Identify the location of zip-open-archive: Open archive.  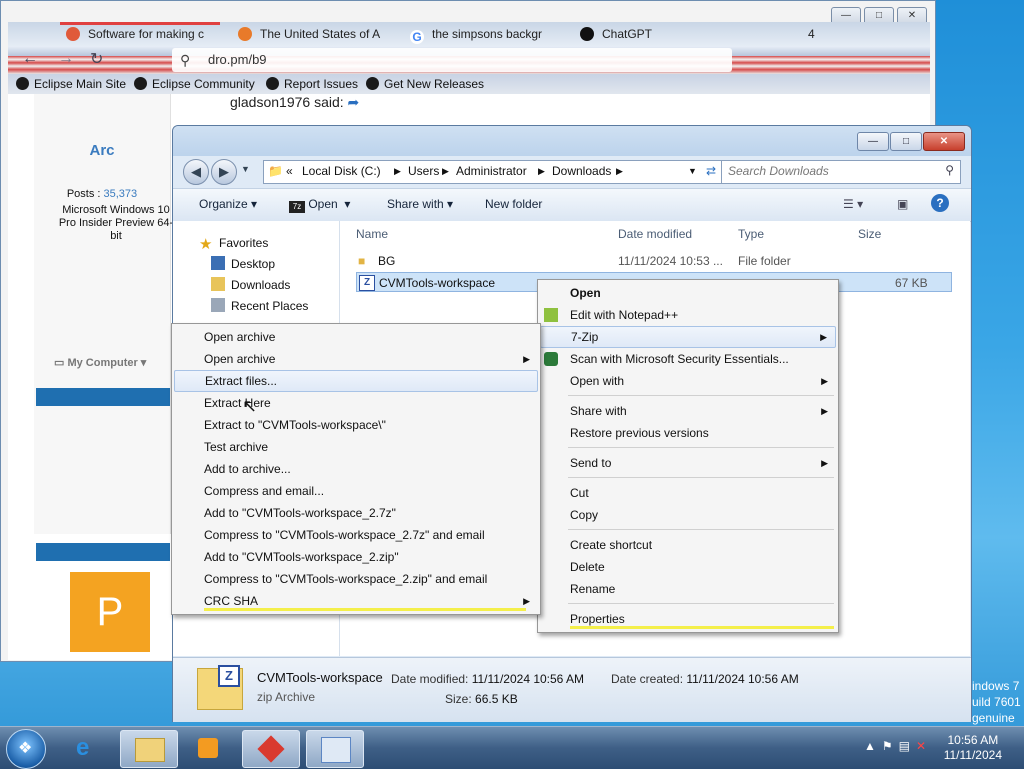
(356, 337).